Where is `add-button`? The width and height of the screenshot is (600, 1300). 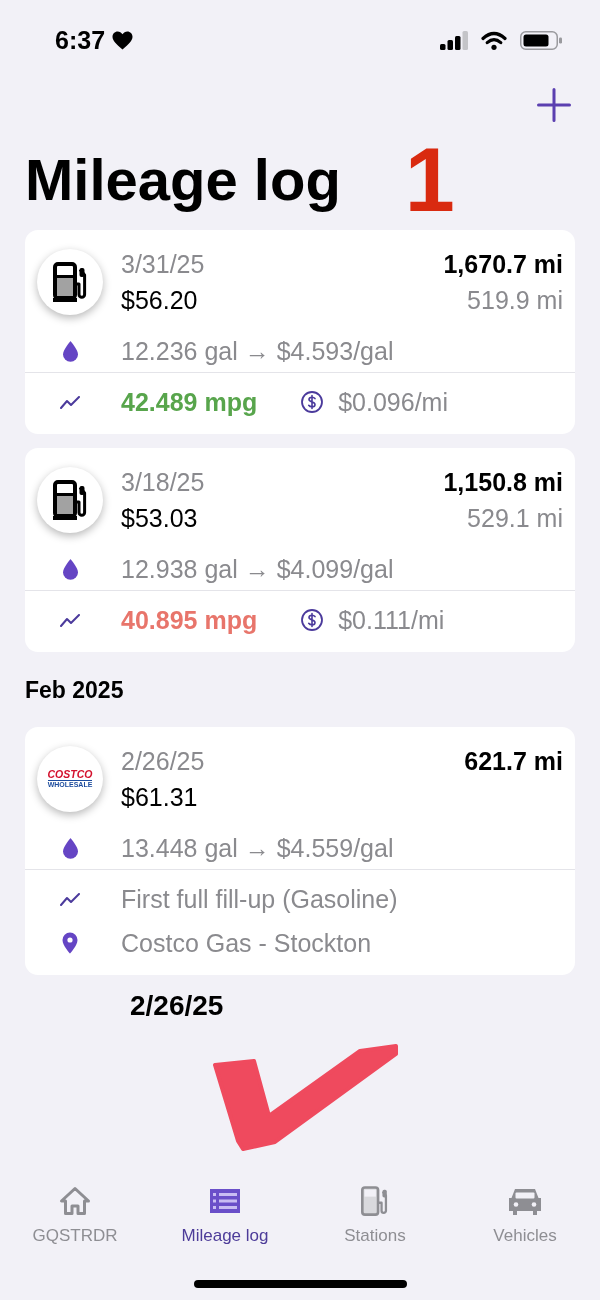 add-button is located at coordinates (554, 105).